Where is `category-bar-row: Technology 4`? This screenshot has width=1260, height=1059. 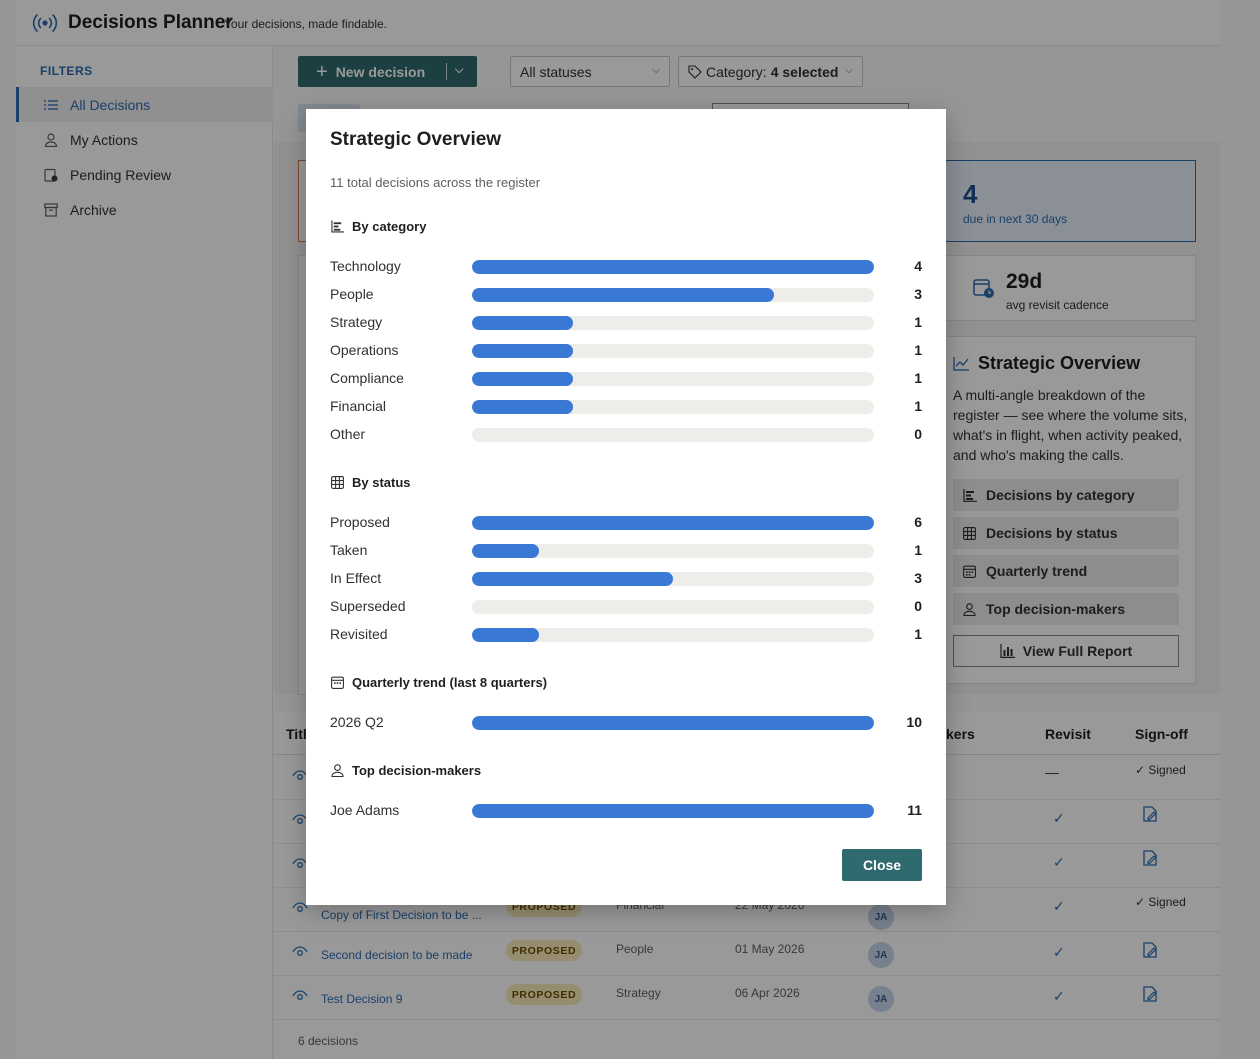
category-bar-row: Technology 4 is located at coordinates (626, 267).